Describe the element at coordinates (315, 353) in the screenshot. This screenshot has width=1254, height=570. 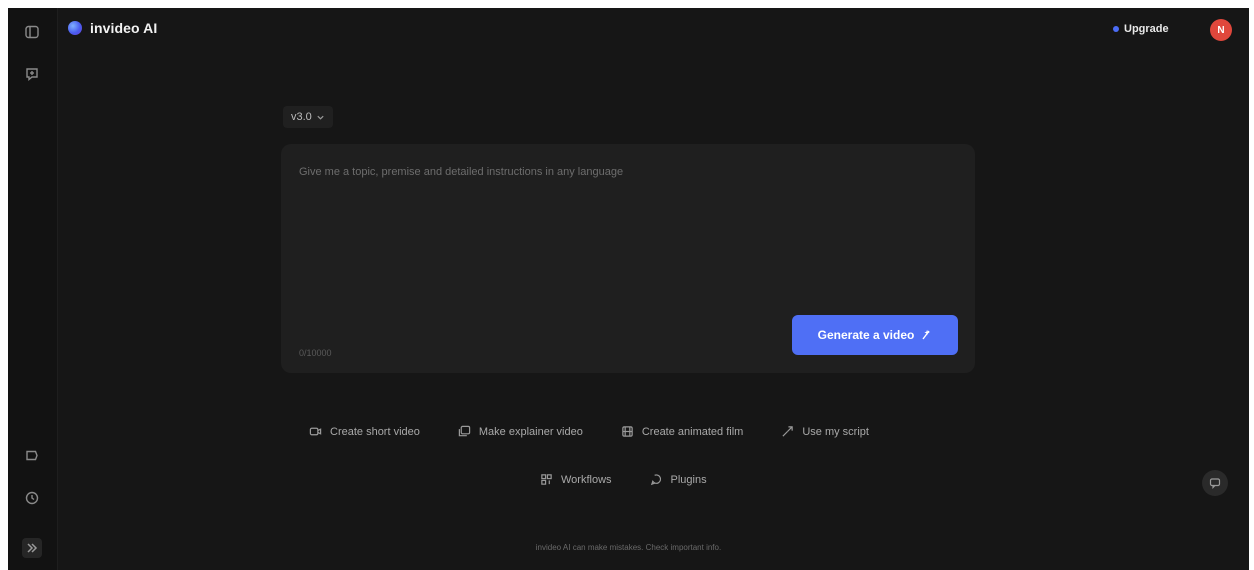
I see `char-count: 0/10000` at that location.